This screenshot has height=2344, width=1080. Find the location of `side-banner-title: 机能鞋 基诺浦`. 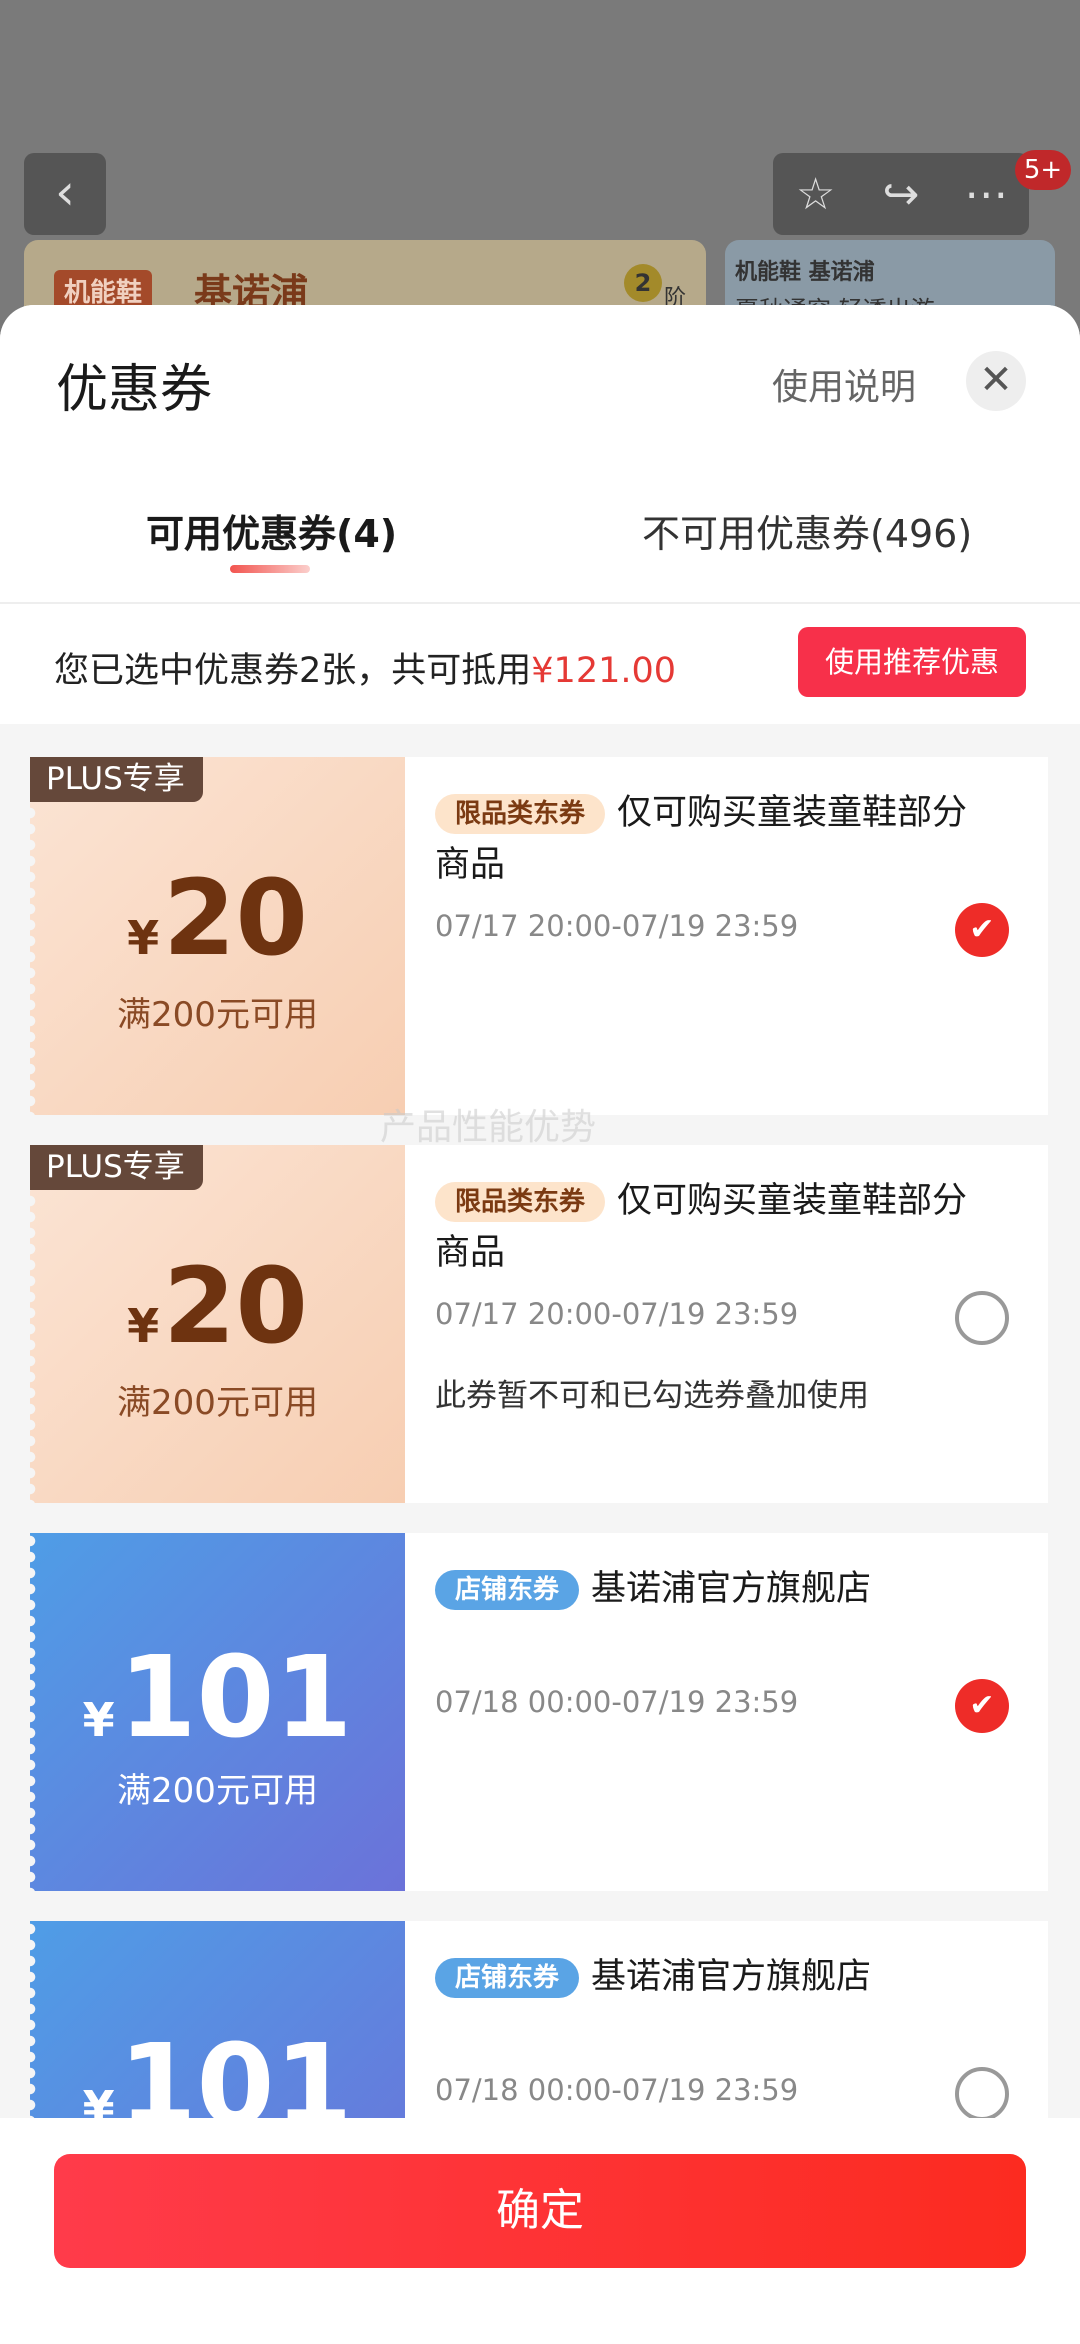

side-banner-title: 机能鞋 基诺浦 is located at coordinates (805, 272).